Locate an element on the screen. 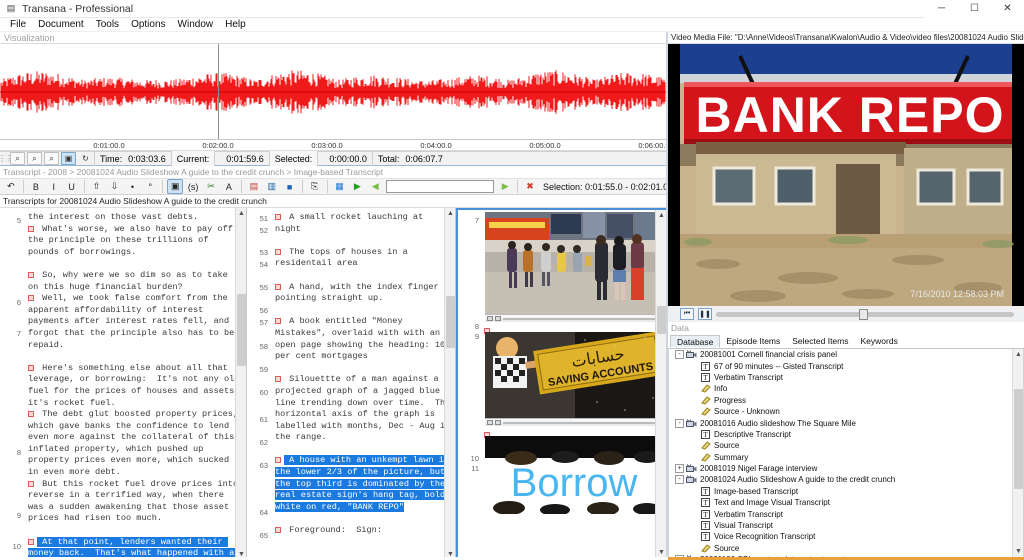  visual-pane-scrollbar: ▲ ▼ is located at coordinates (660, 384).